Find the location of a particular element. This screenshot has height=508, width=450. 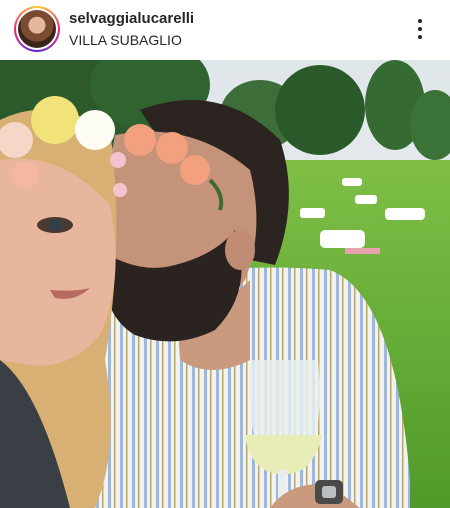

location: VILLA SUBAGLIO is located at coordinates (131, 40).